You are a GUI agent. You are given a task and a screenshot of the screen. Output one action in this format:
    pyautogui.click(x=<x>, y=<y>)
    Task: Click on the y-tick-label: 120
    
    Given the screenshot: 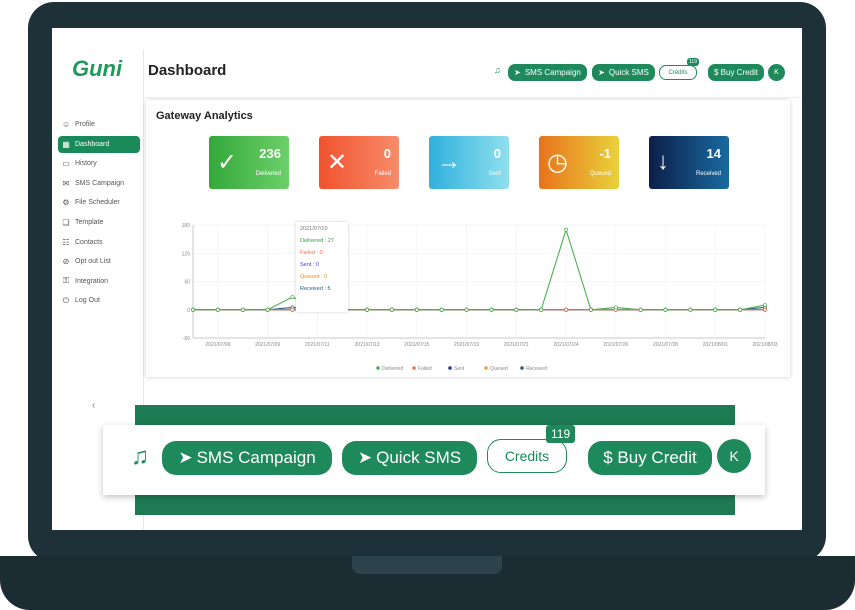 What is the action you would take?
    pyautogui.click(x=186, y=254)
    